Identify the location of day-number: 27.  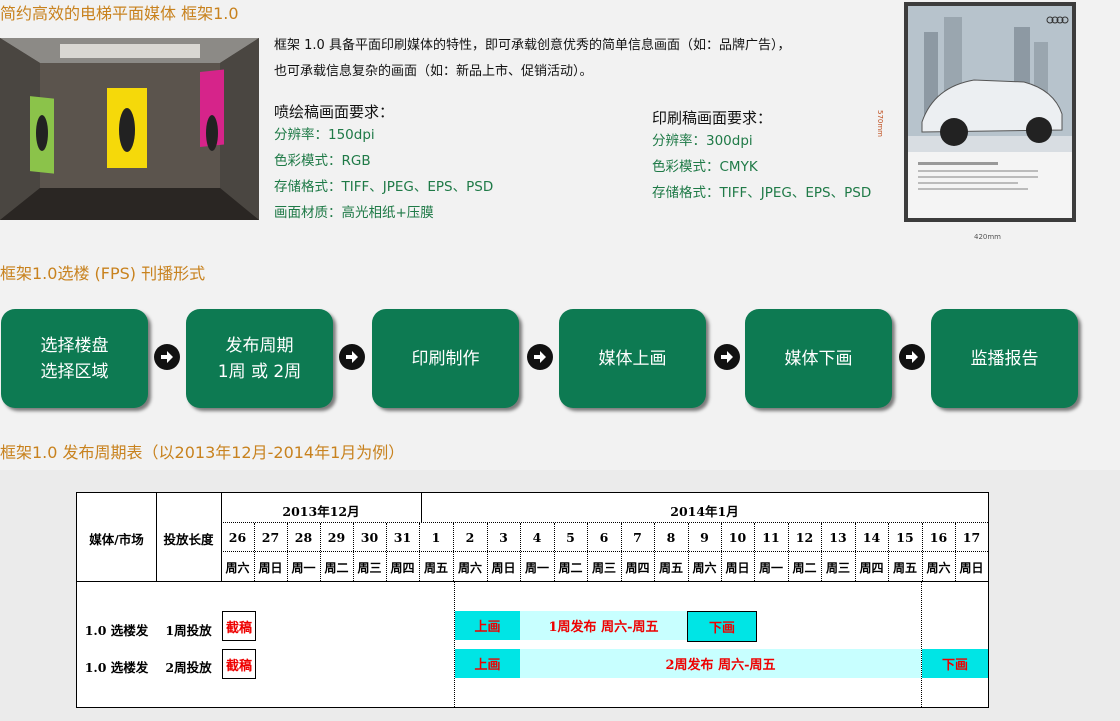
(270, 537).